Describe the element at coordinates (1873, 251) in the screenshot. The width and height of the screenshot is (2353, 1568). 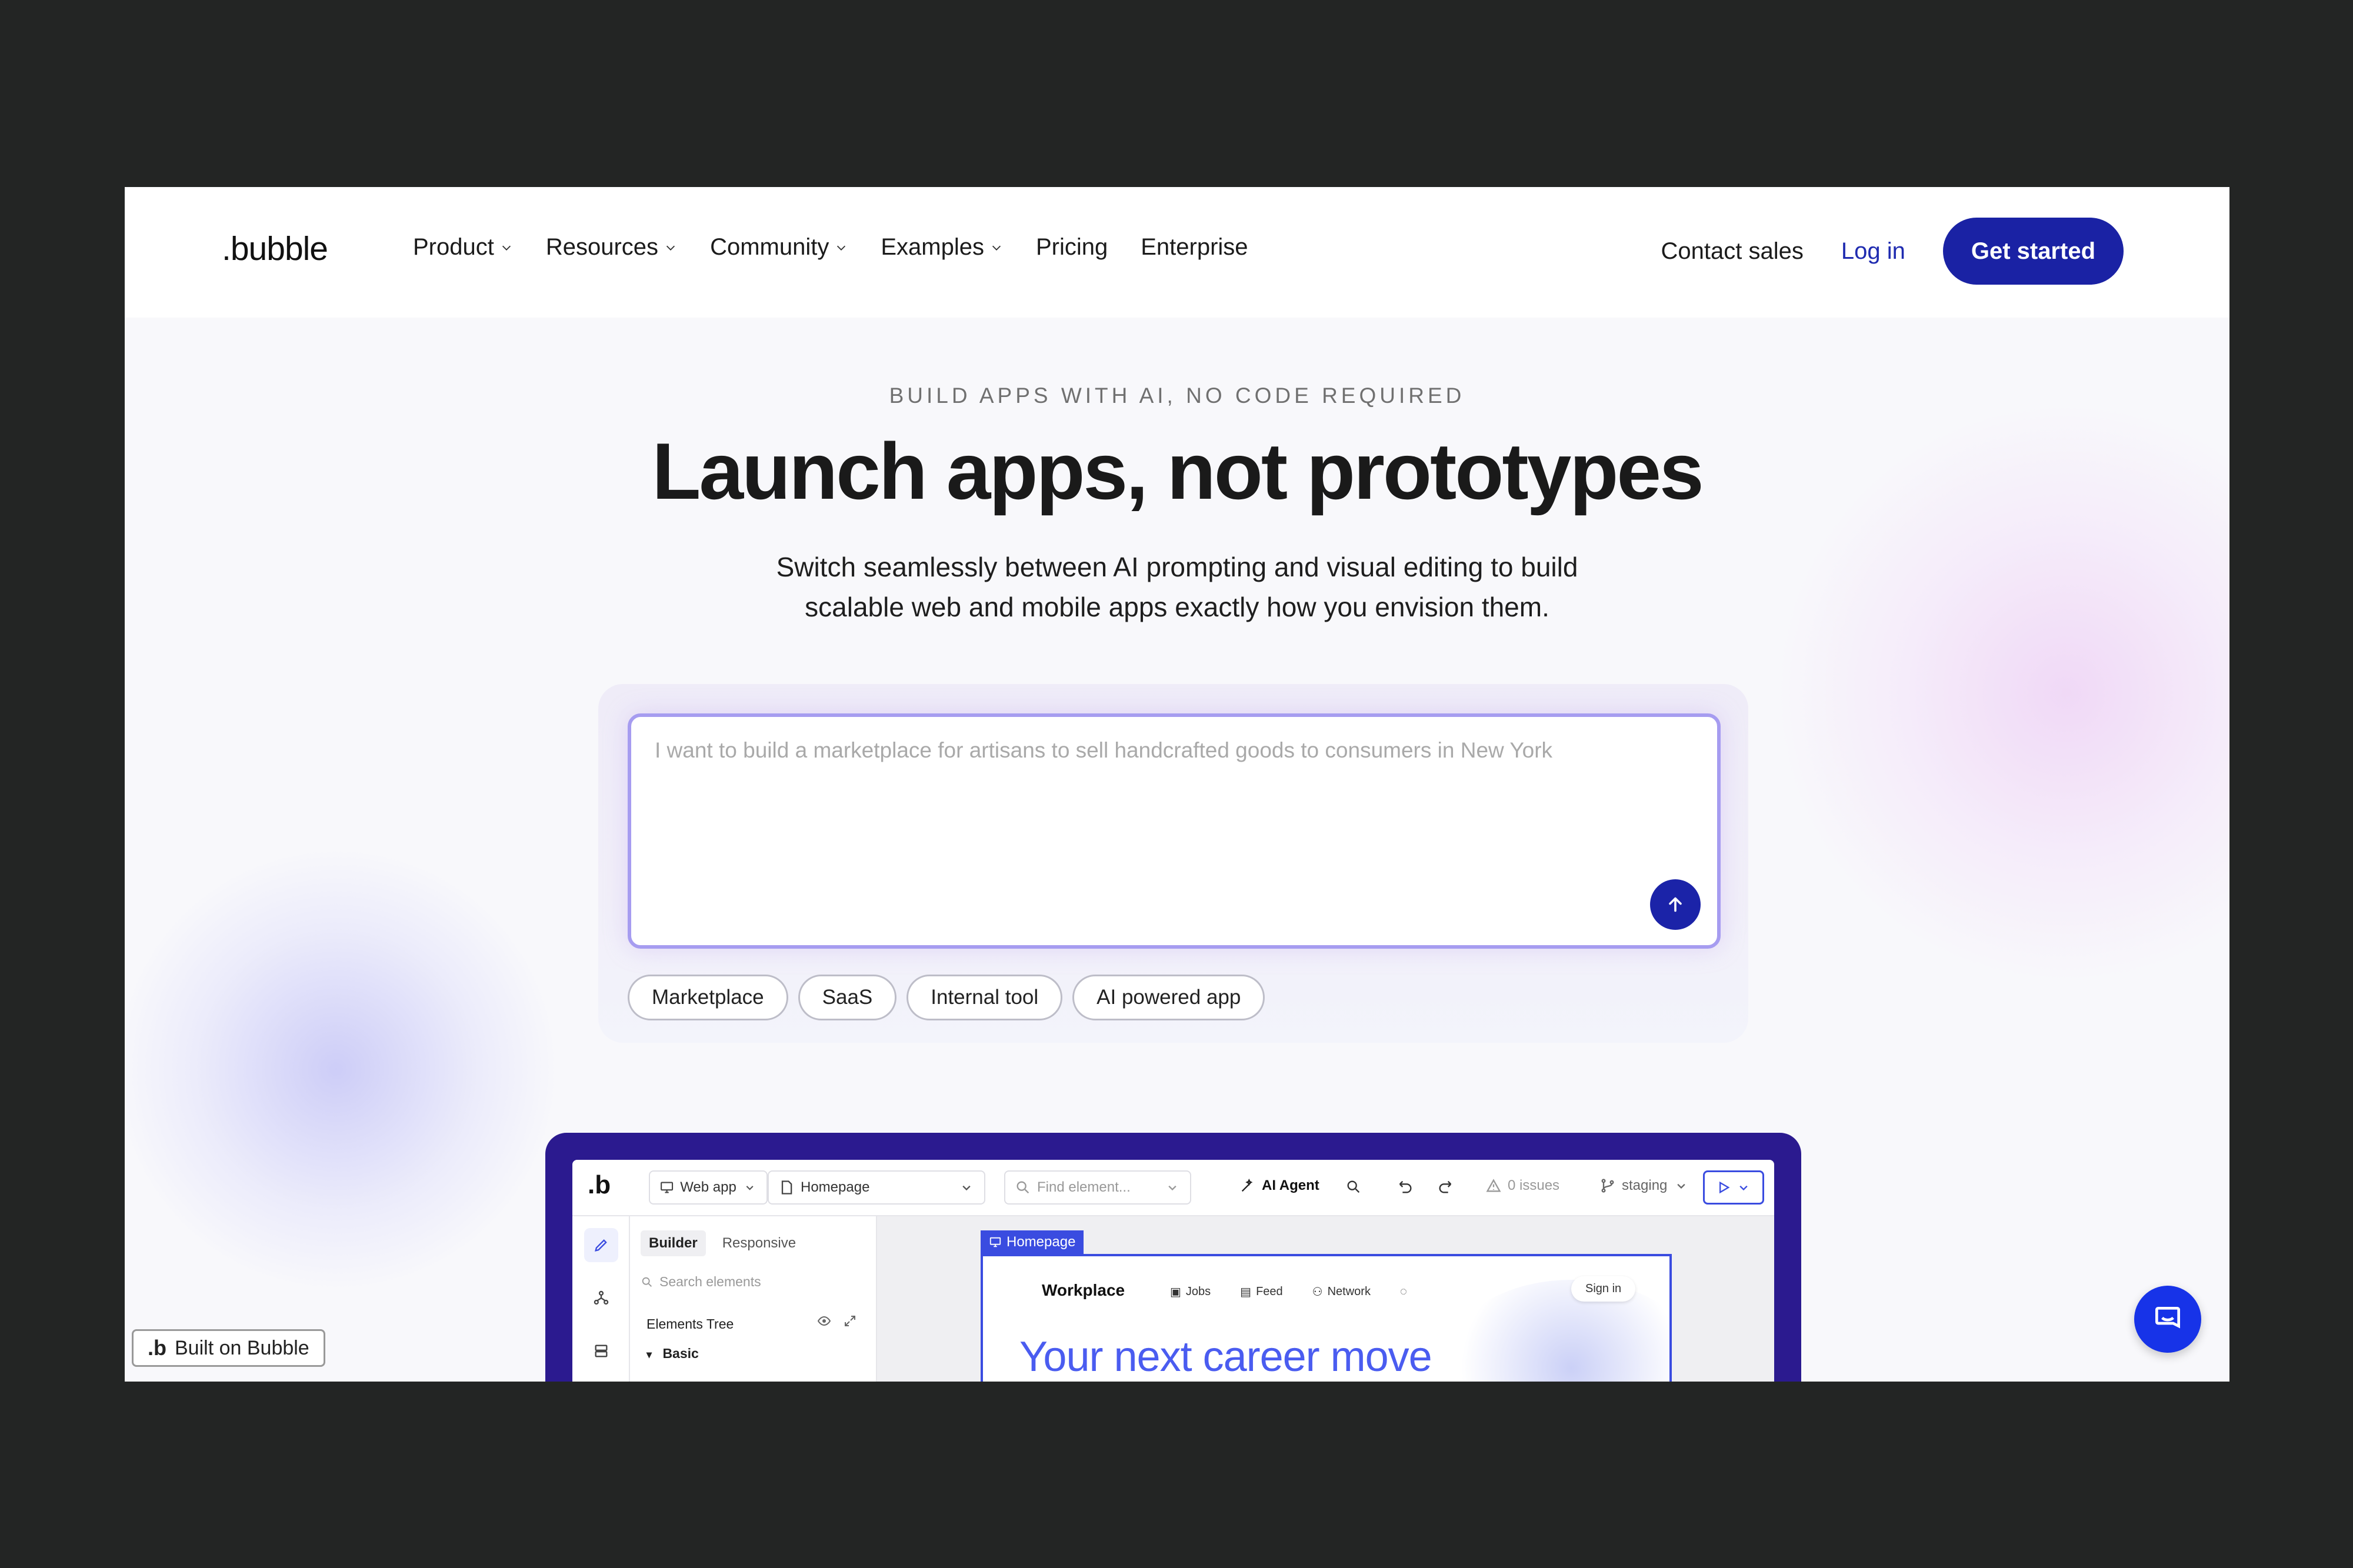
I see `login-link: Log in` at that location.